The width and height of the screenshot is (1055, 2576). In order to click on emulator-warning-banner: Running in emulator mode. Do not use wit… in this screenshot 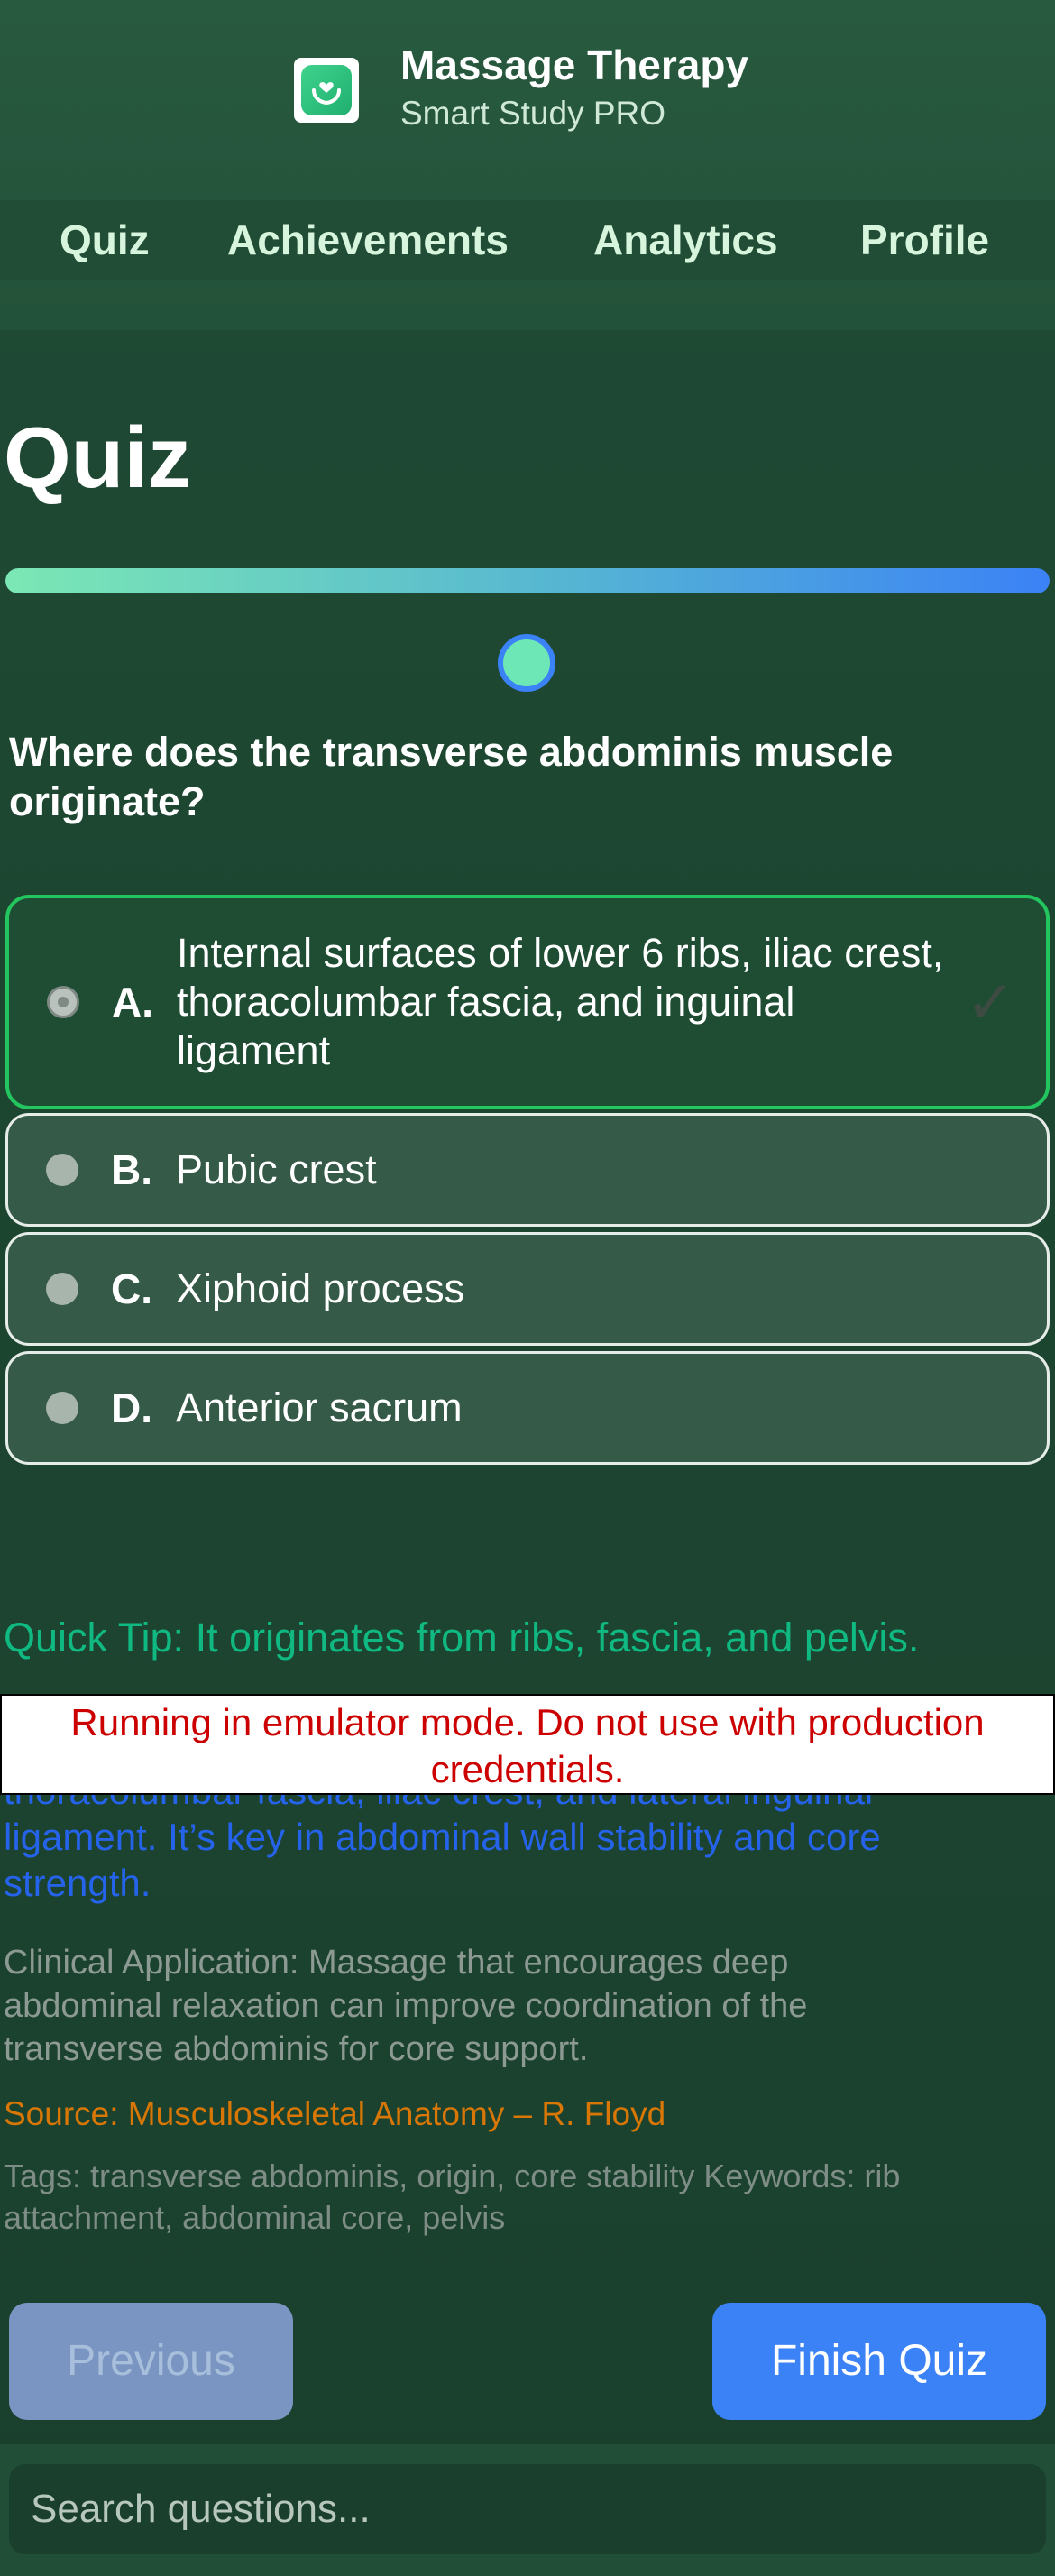, I will do `click(527, 1745)`.